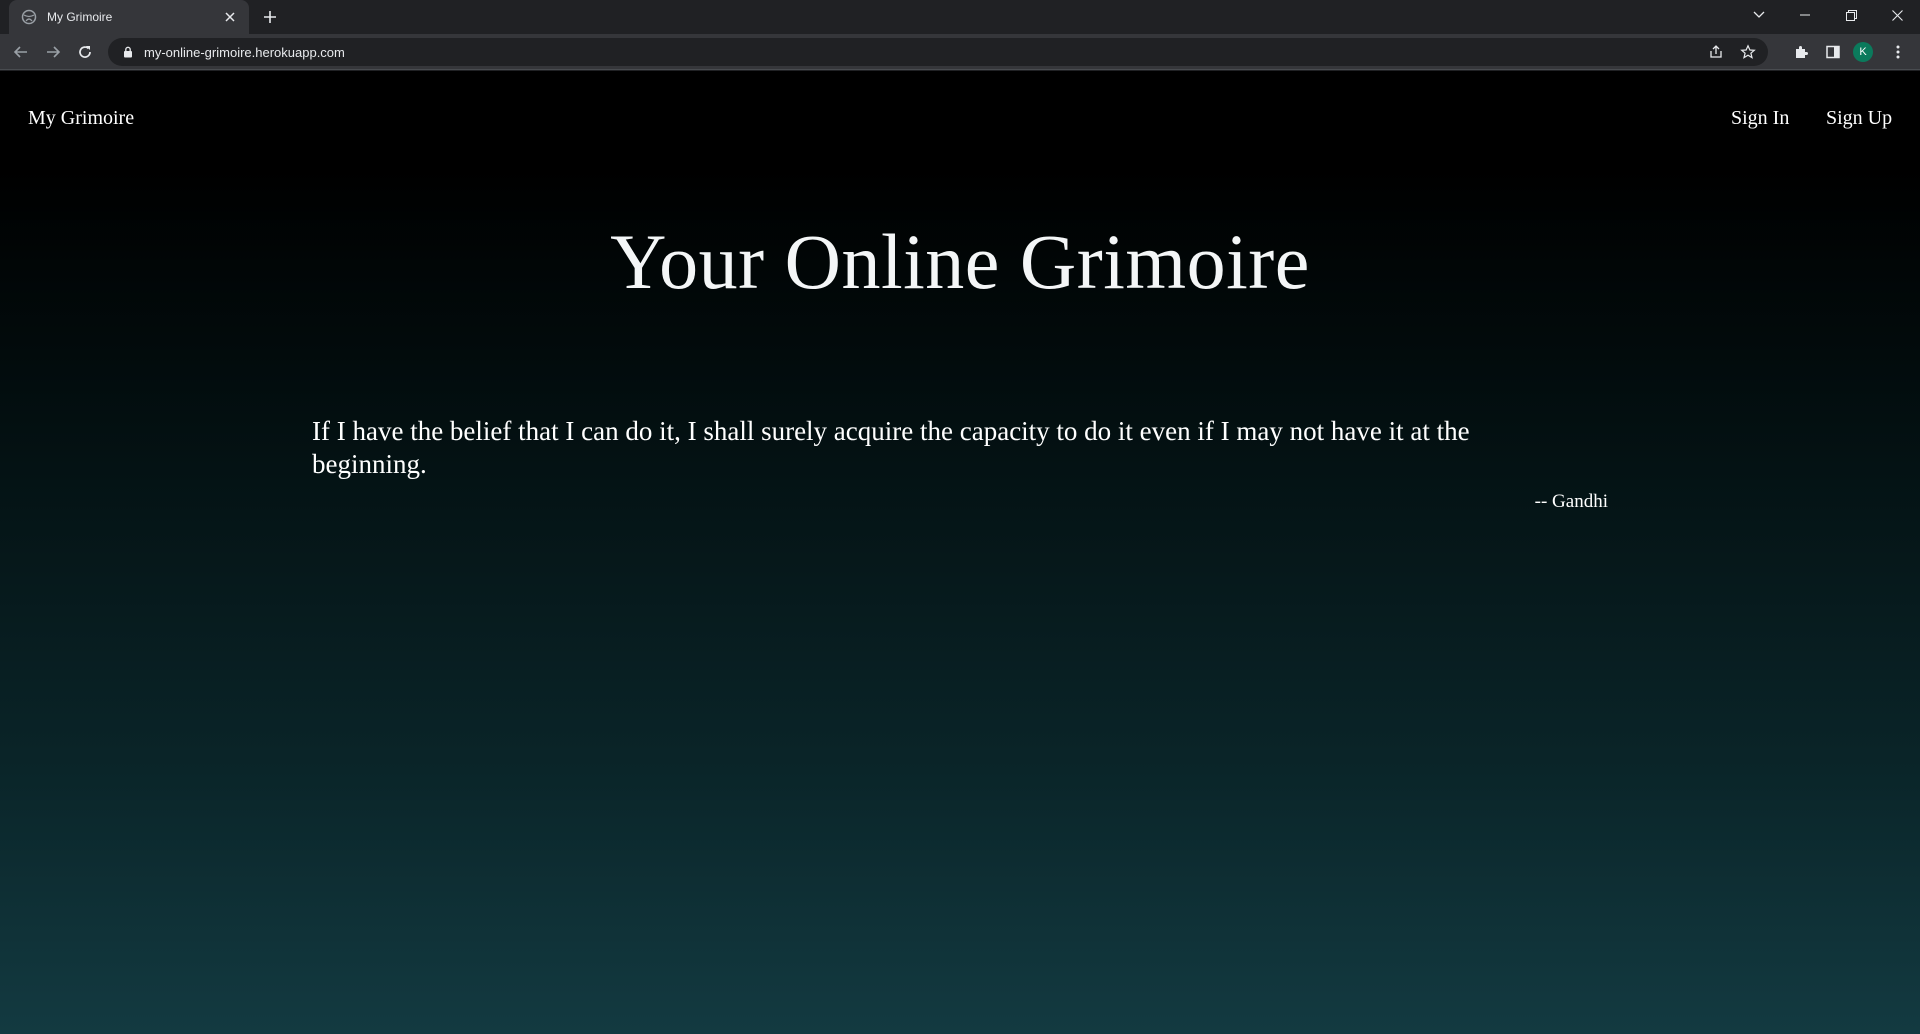  I want to click on brand-link: My Grimoire, so click(81, 118).